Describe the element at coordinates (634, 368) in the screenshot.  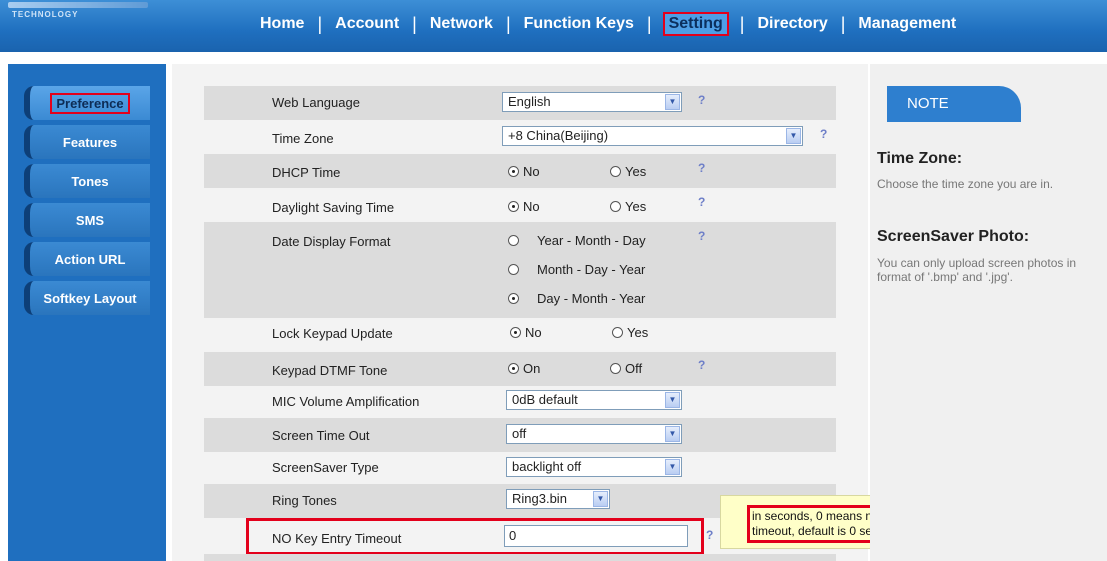
I see `radio-label: Off` at that location.